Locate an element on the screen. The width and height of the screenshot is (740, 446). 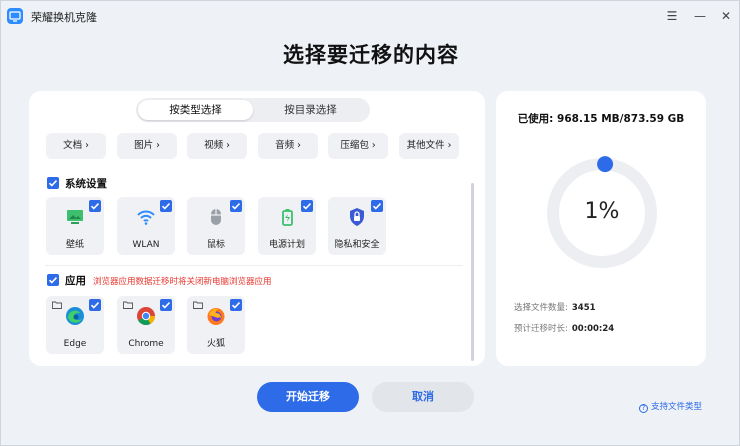
mouse-icon is located at coordinates (216, 217).